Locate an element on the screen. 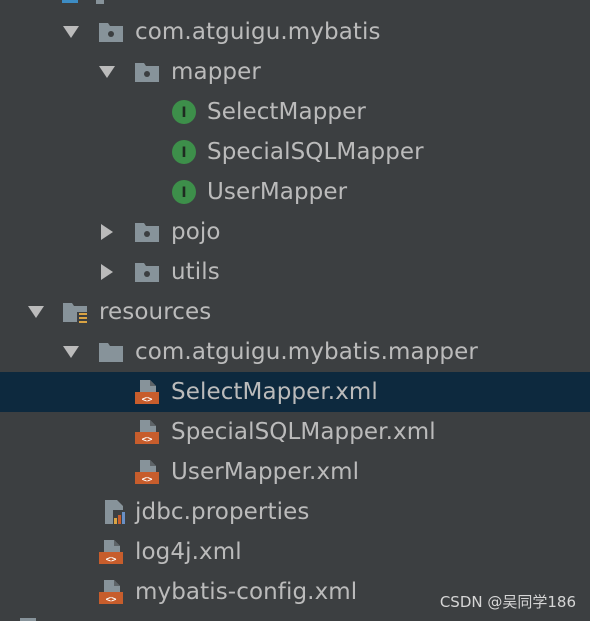 Image resolution: width=590 pixels, height=621 pixels. tree-row-label: resources is located at coordinates (155, 312).